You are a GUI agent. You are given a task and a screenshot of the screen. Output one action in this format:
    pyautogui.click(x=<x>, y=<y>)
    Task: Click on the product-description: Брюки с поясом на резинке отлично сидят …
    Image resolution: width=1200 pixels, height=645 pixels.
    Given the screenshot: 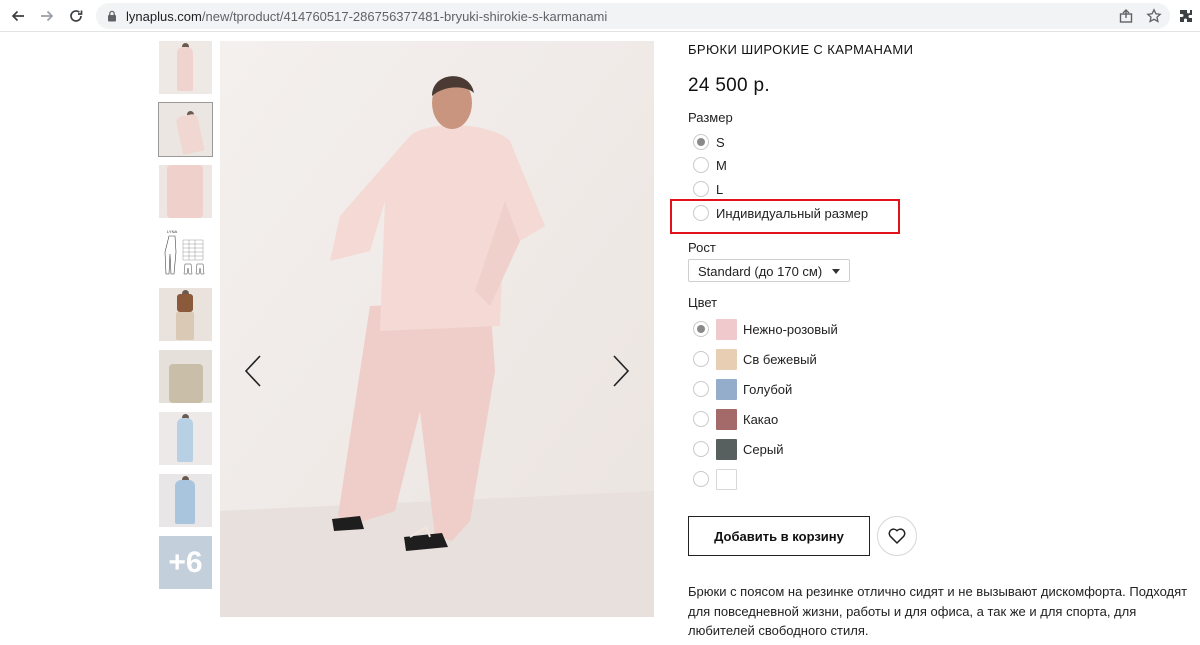 What is the action you would take?
    pyautogui.click(x=938, y=611)
    